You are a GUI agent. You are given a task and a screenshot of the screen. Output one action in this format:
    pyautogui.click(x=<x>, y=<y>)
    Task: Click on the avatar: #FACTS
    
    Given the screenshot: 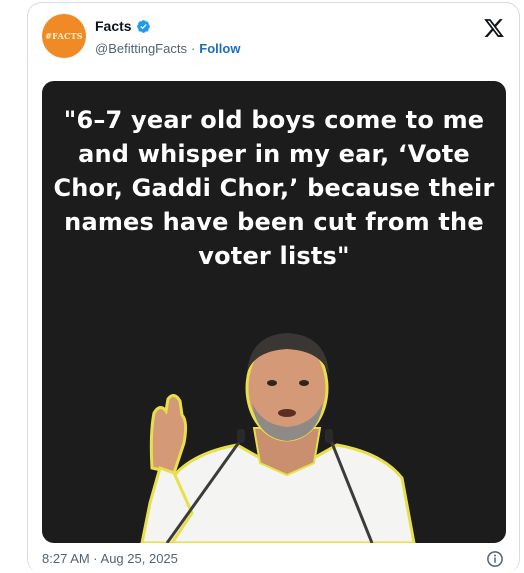 What is the action you would take?
    pyautogui.click(x=64, y=36)
    